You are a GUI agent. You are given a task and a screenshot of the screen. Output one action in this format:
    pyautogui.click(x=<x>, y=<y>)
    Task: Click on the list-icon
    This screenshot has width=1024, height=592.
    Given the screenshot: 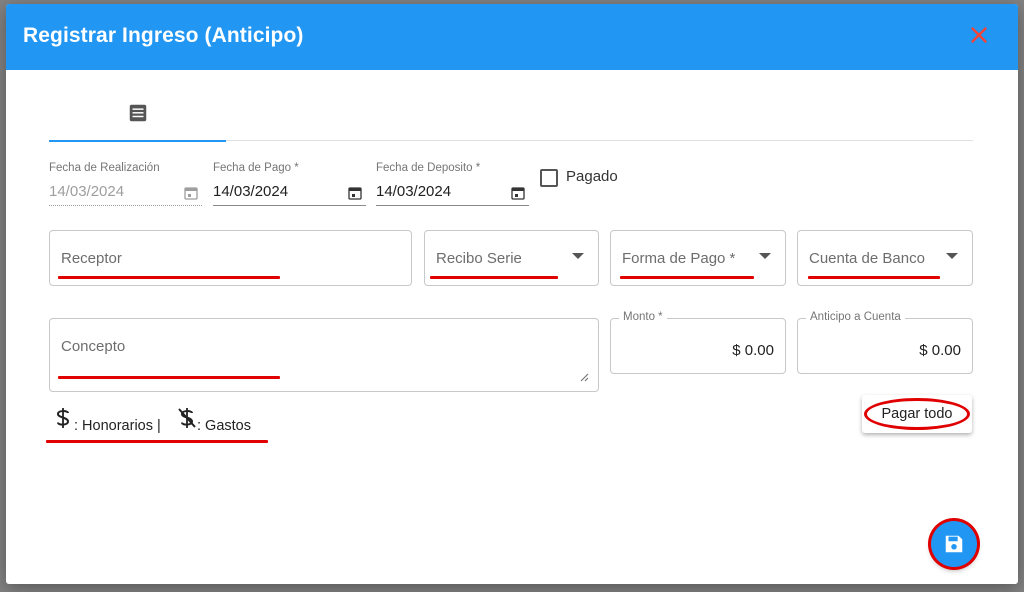 What is the action you would take?
    pyautogui.click(x=138, y=113)
    